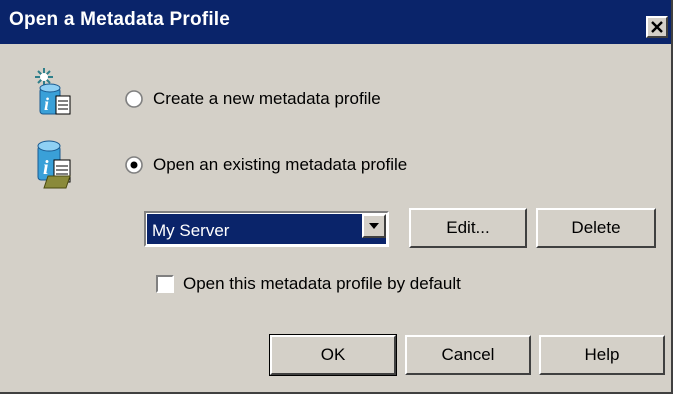 Image resolution: width=673 pixels, height=394 pixels. I want to click on svg-text: i, so click(46, 104).